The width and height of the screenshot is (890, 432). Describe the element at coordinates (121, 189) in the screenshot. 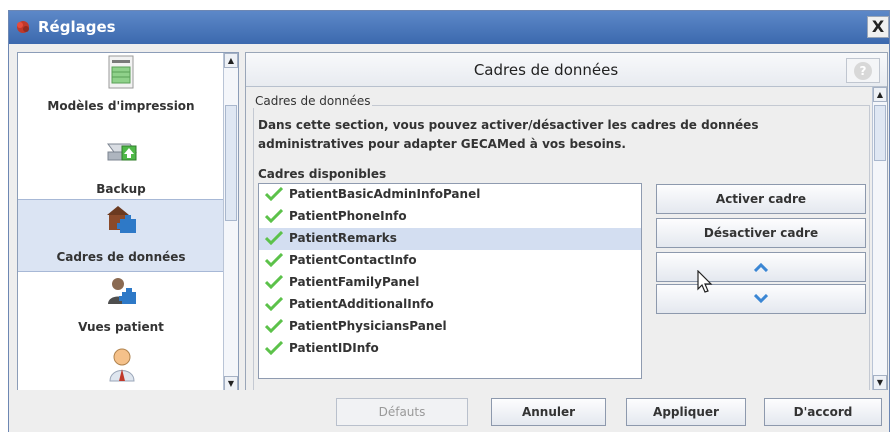

I see `sidebar-item-label: Backup` at that location.